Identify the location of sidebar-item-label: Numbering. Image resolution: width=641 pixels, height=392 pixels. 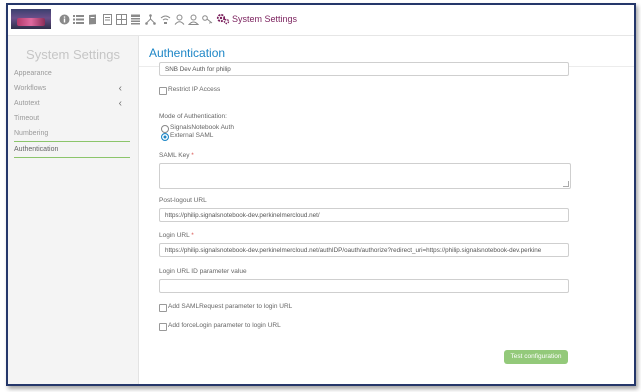
(31, 133).